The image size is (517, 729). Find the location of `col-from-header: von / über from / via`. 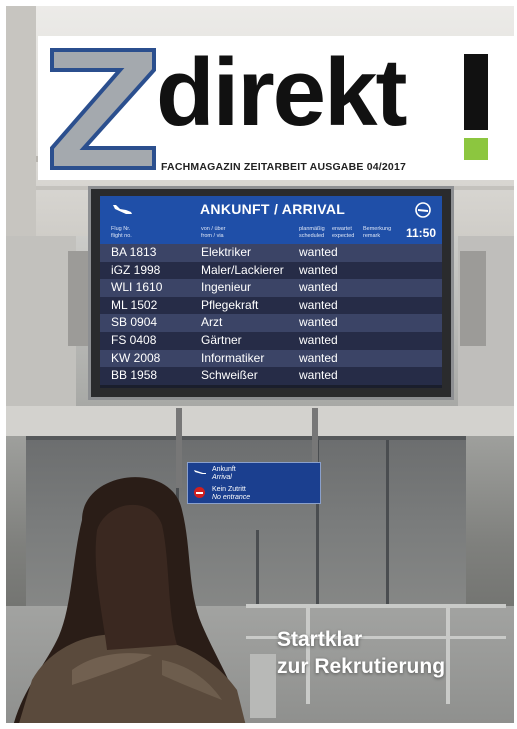

col-from-header: von / über from / via is located at coordinates (213, 232).